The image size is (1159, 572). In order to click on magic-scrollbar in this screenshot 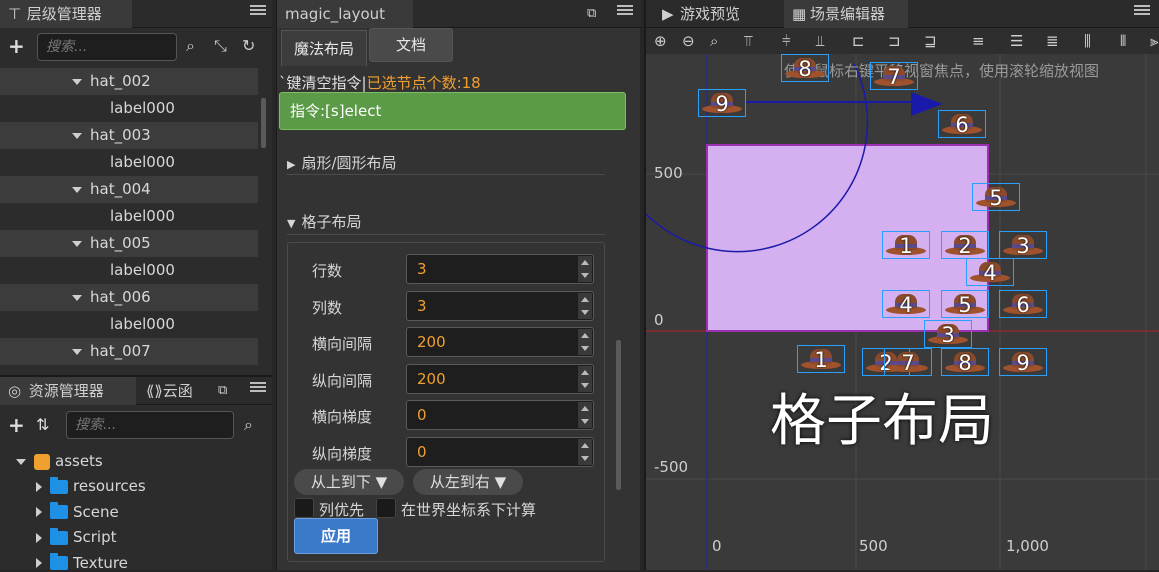, I will do `click(618, 415)`.